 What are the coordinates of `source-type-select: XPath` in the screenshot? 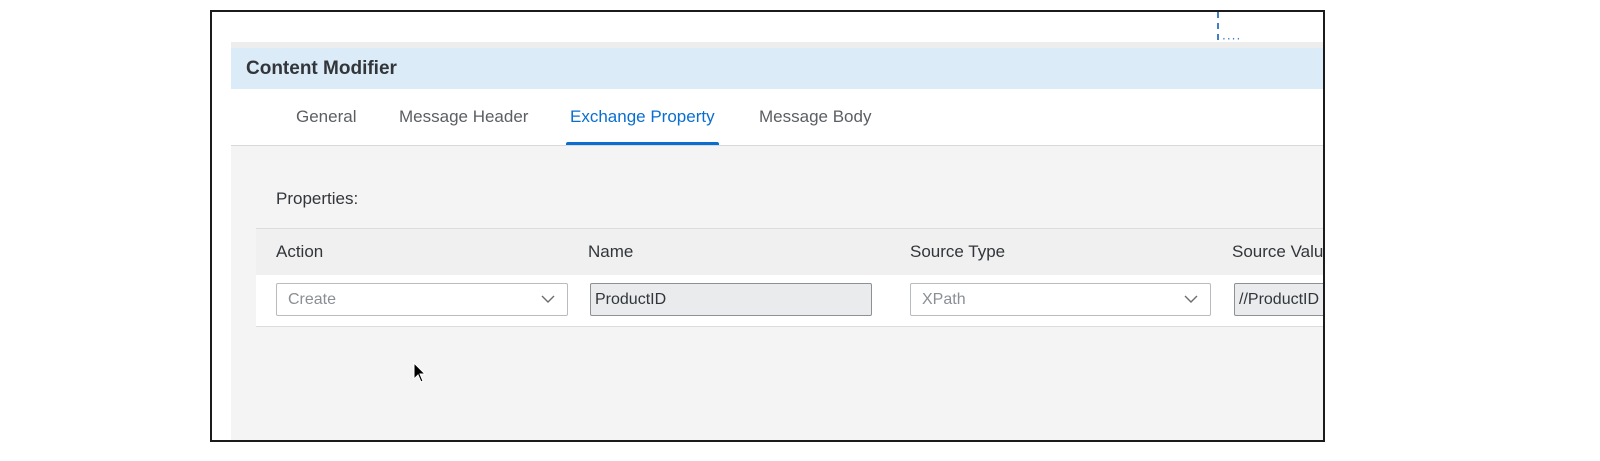 It's located at (1060, 299).